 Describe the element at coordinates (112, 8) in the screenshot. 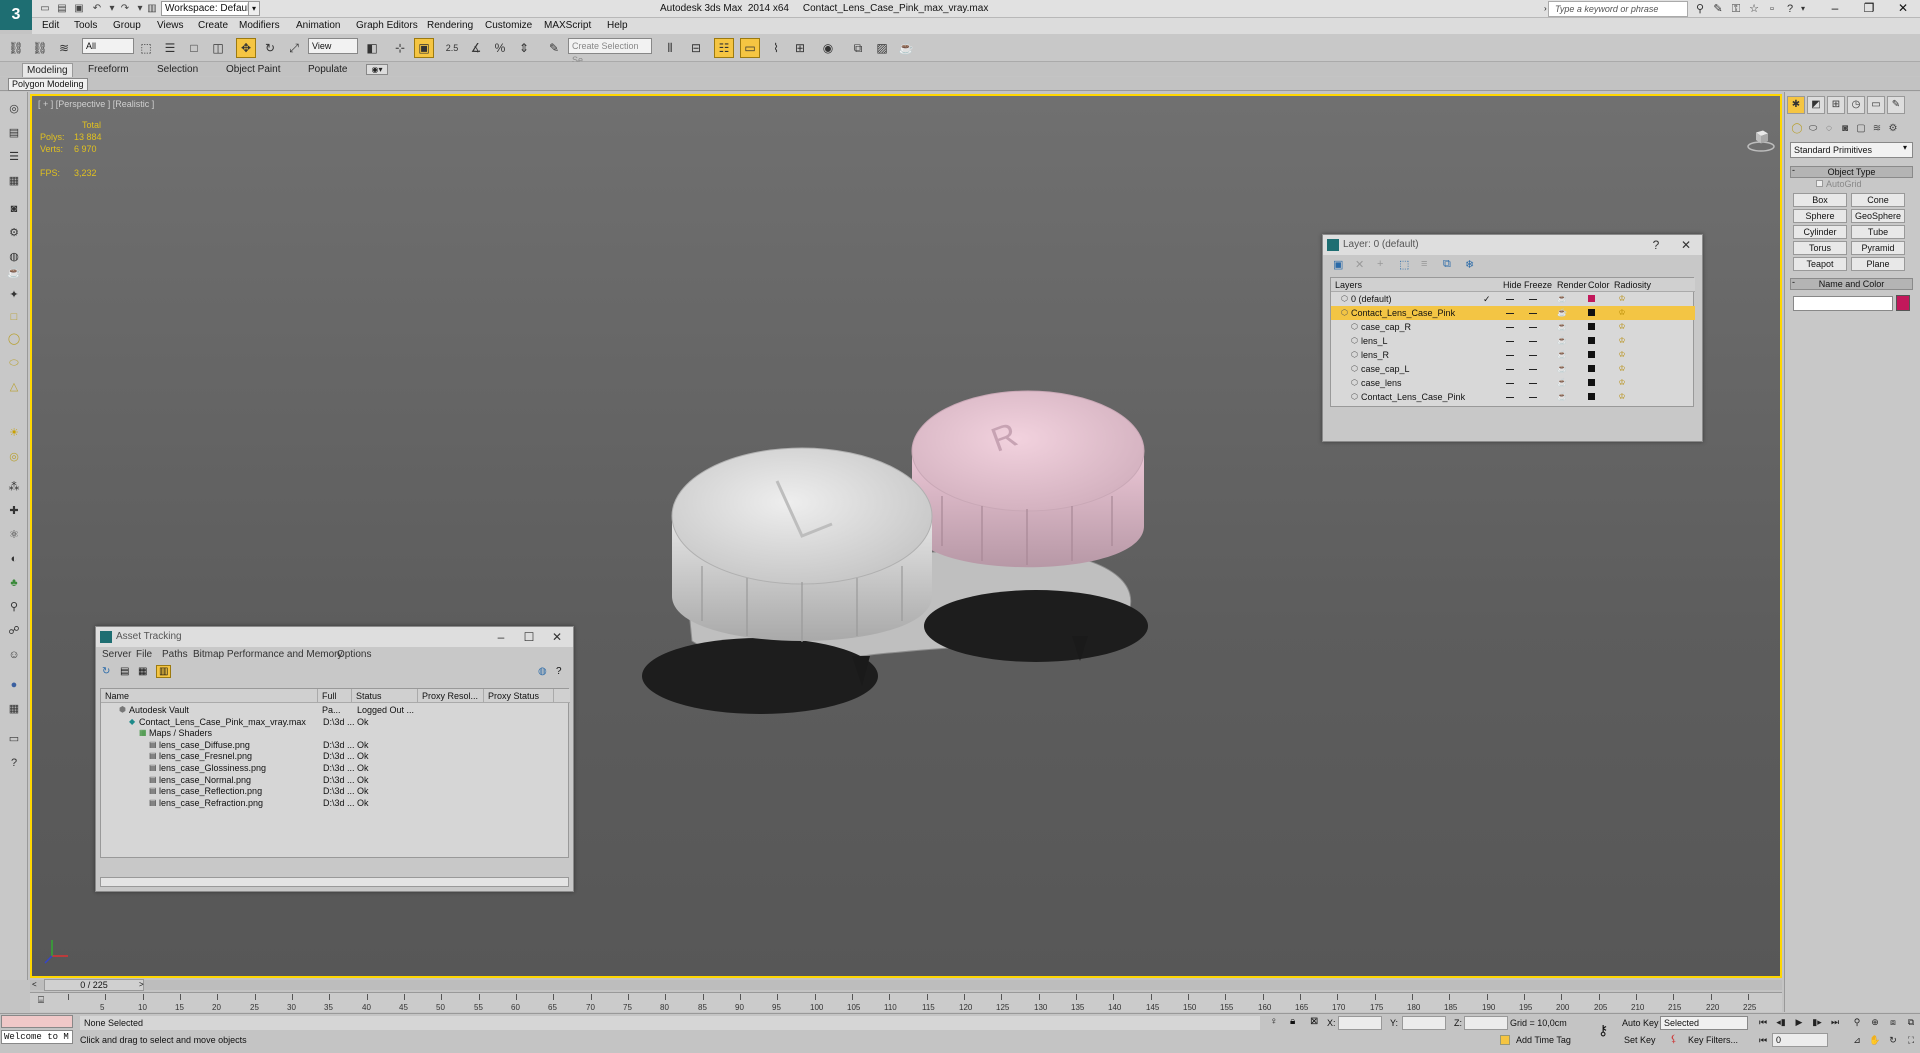

I see `undo-dropdown-icon: ▾` at that location.